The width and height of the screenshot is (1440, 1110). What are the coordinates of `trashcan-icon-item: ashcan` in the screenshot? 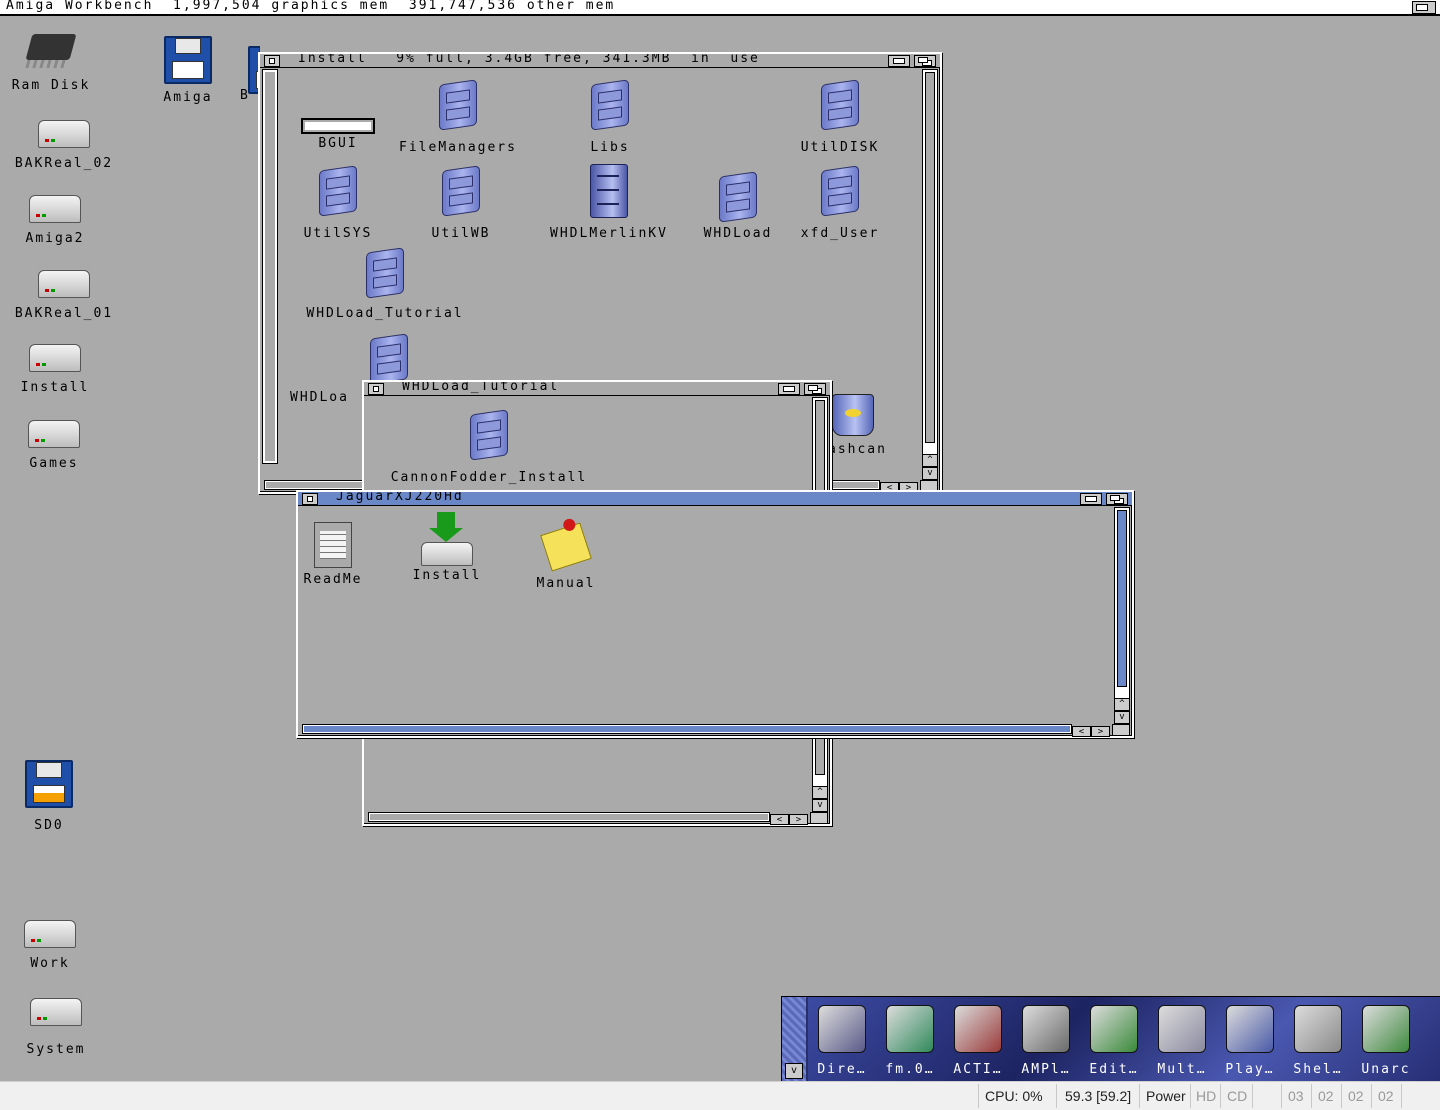 It's located at (863, 425).